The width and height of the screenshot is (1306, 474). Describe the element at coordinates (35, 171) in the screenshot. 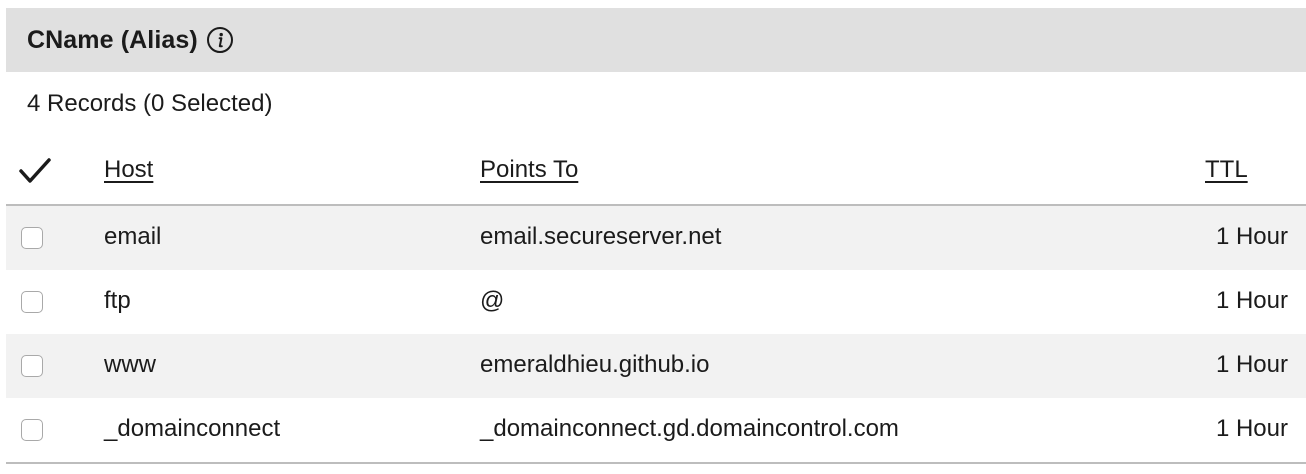

I see `checkmark-icon` at that location.